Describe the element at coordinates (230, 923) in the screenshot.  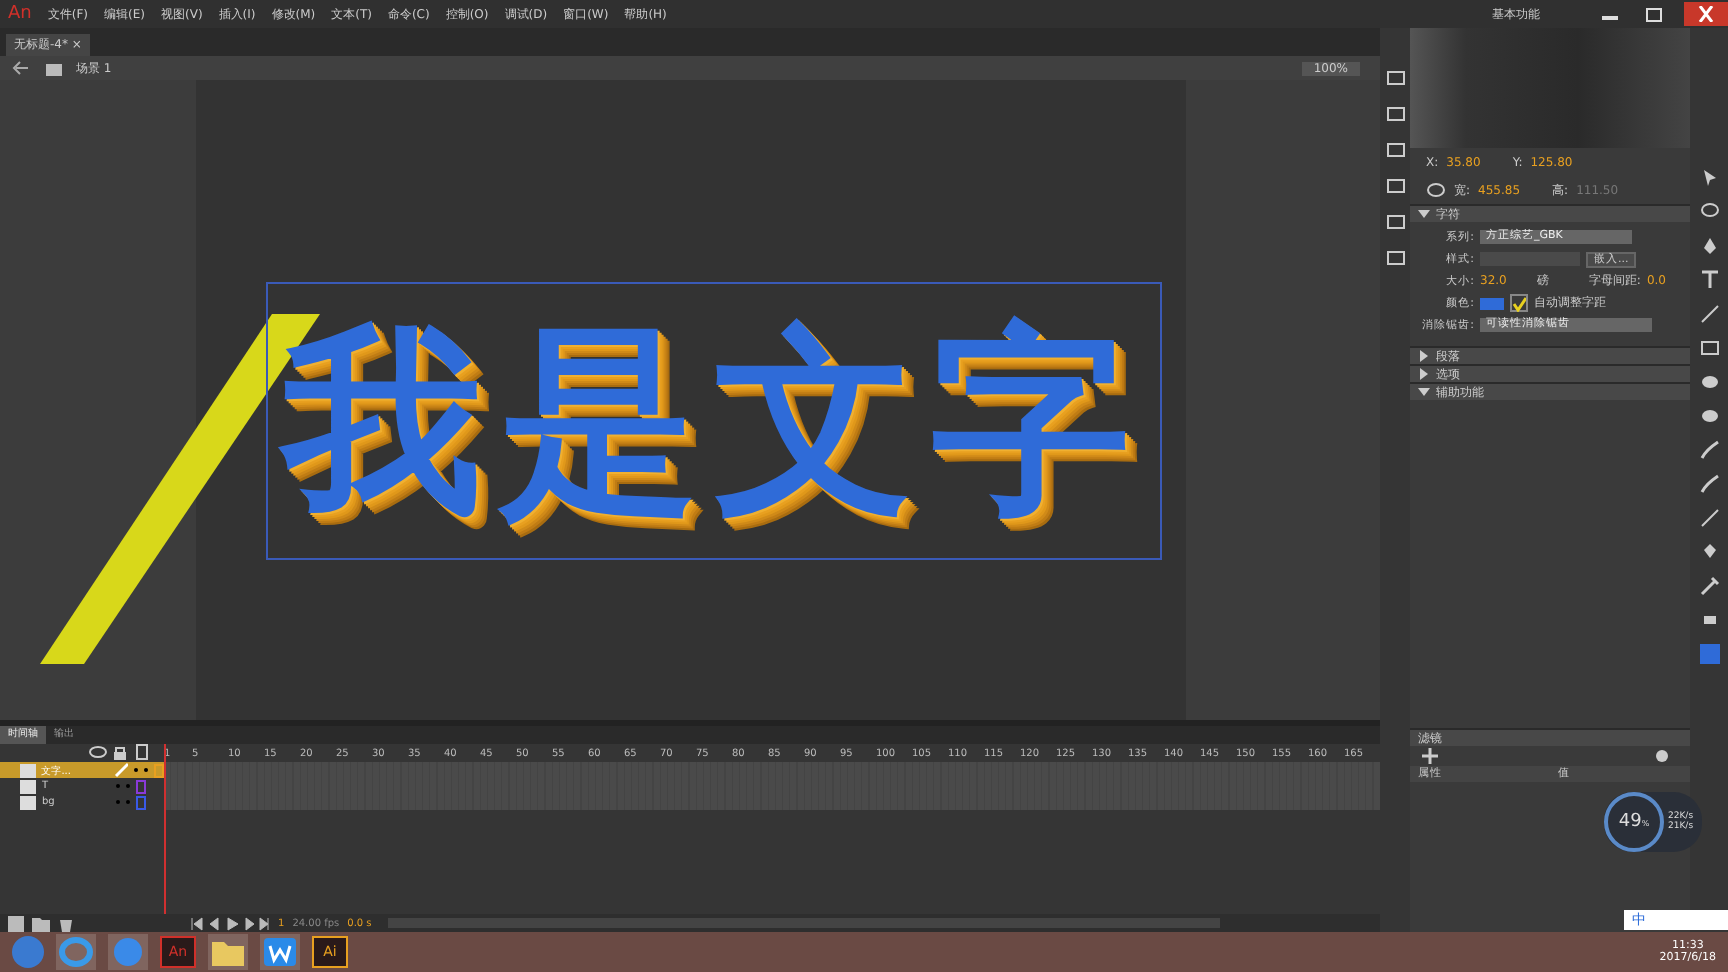
I see `playback-controls-drawing` at that location.